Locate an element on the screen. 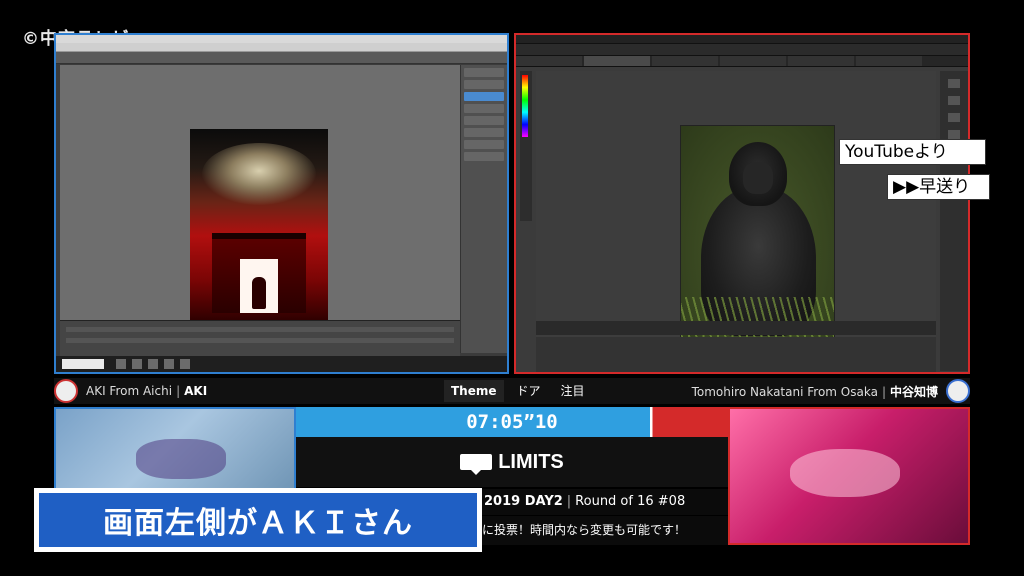 Image resolution: width=1024 pixels, height=576 pixels. speech-bubble-icon is located at coordinates (476, 464).